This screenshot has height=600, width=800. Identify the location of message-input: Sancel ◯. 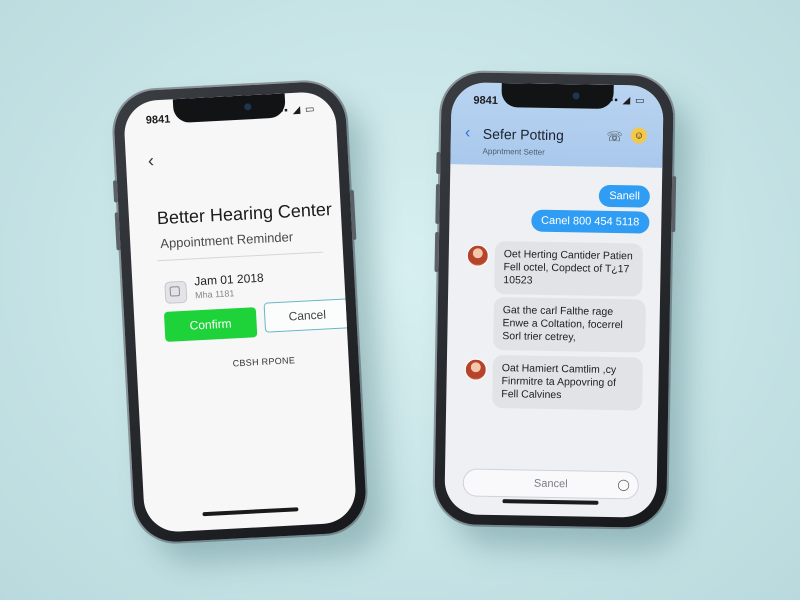
(551, 484).